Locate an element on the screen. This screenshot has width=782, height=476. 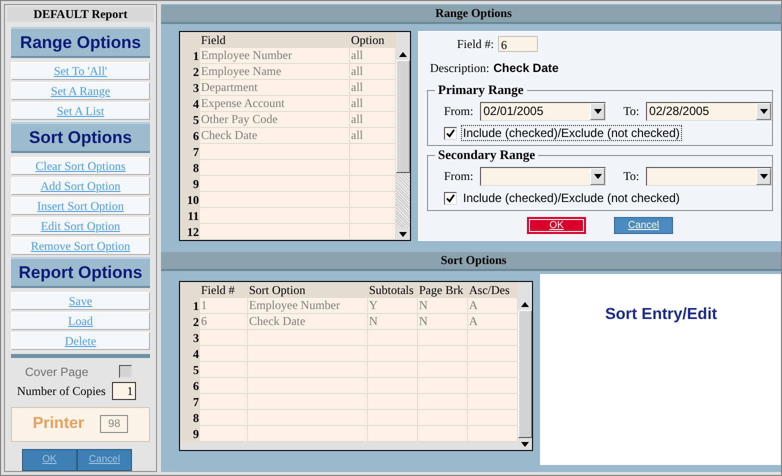
to-dropdown: 02/28/2005 is located at coordinates (709, 111).